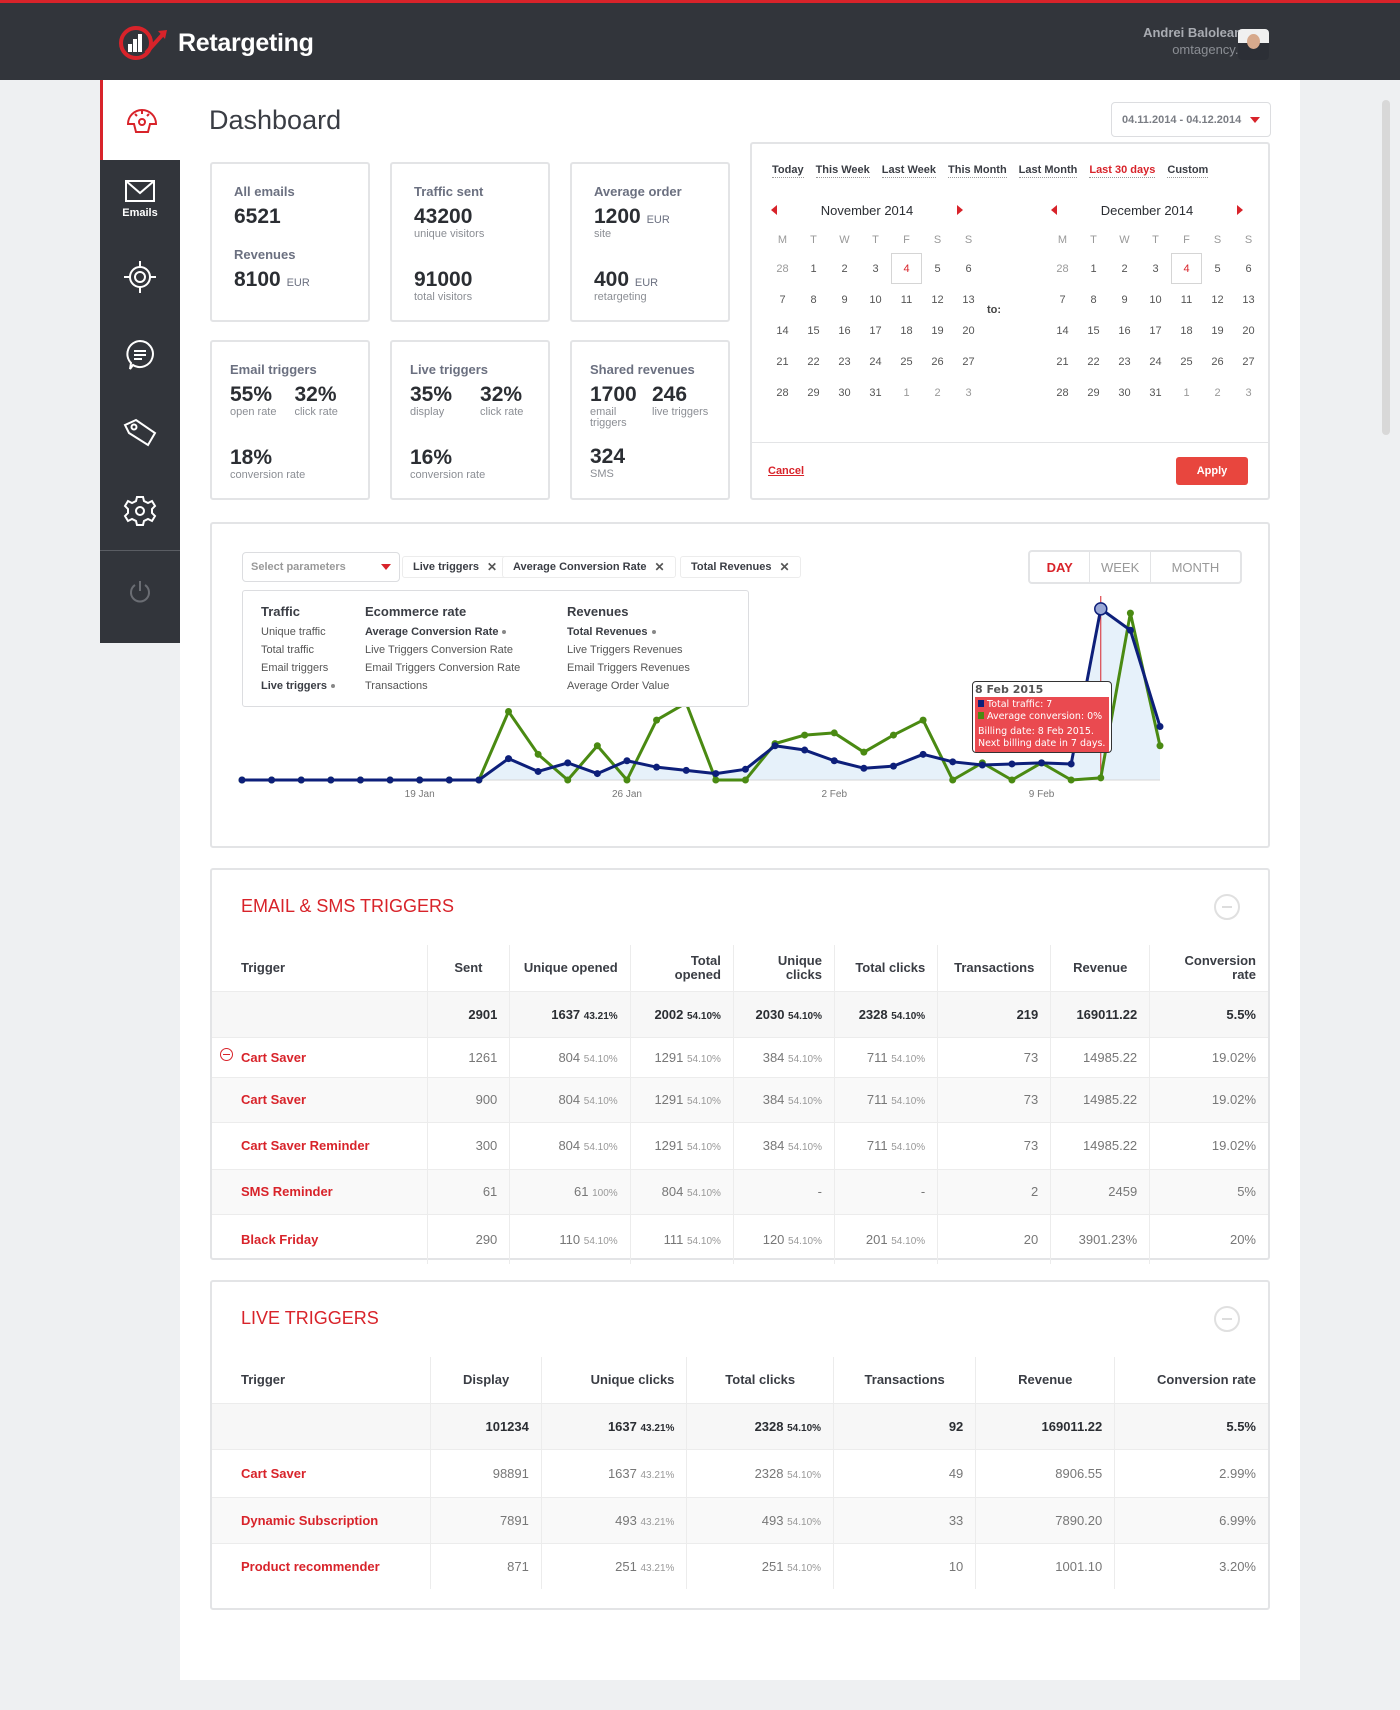 Image resolution: width=1400 pixels, height=1710 pixels. What do you see at coordinates (1253, 44) in the screenshot?
I see `avatar` at bounding box center [1253, 44].